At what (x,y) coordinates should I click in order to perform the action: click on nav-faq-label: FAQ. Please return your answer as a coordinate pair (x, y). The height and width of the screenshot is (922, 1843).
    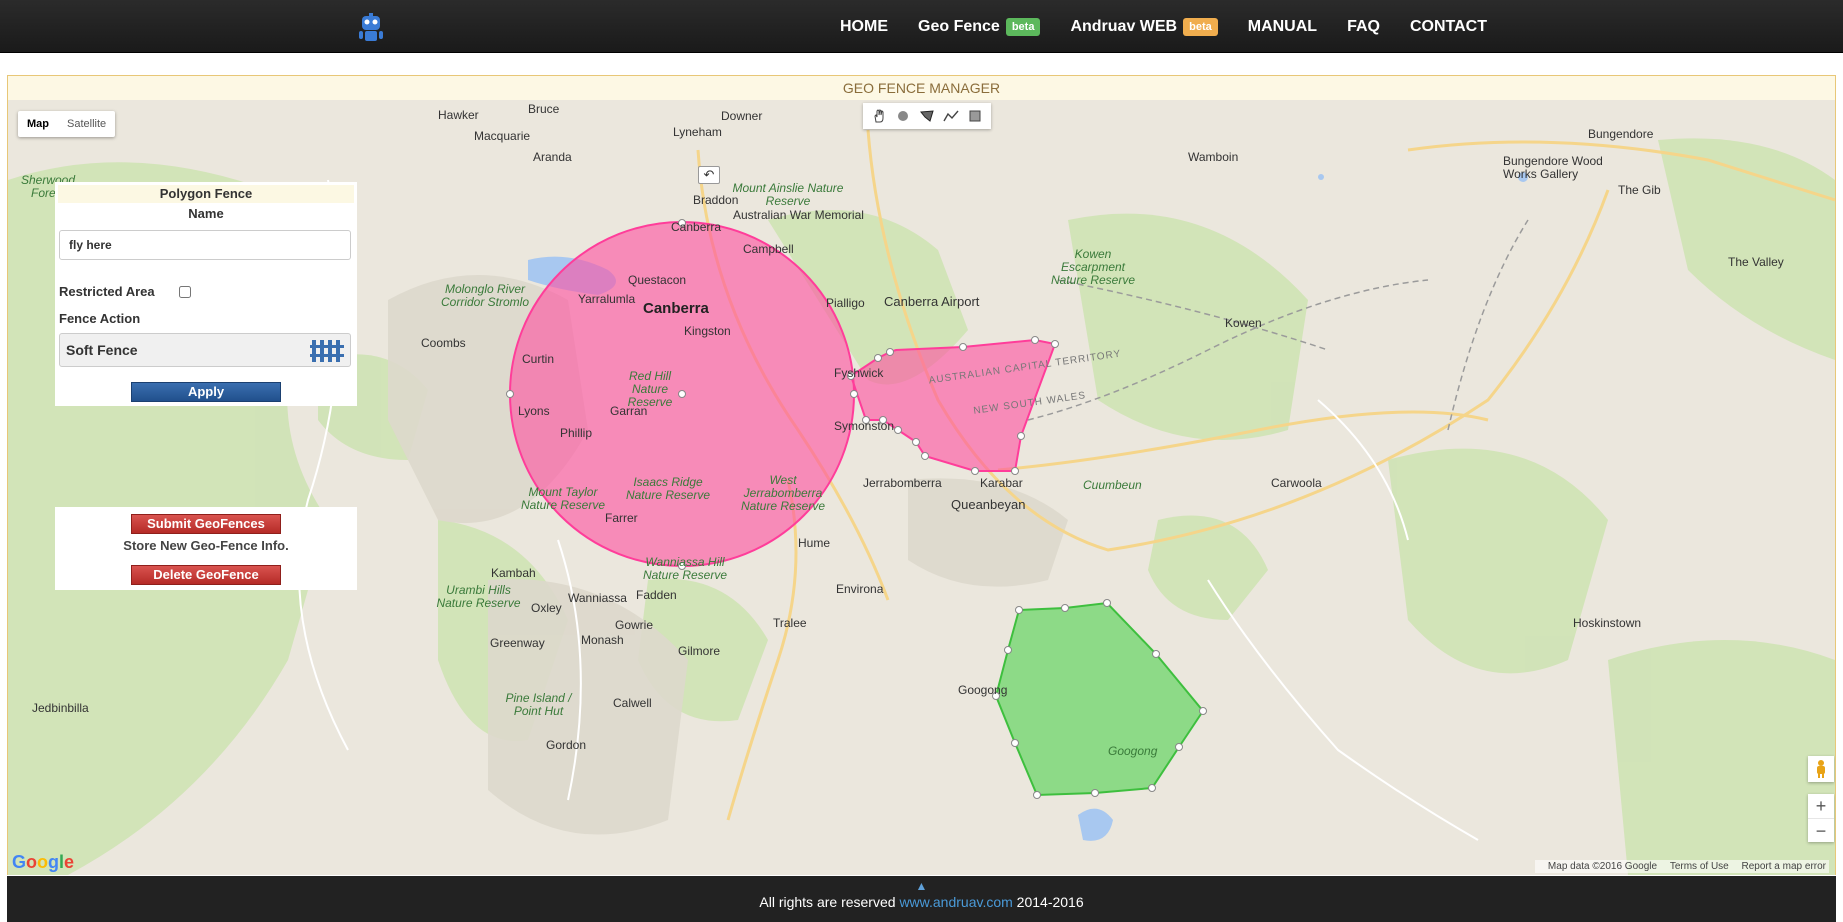
    Looking at the image, I should click on (1363, 26).